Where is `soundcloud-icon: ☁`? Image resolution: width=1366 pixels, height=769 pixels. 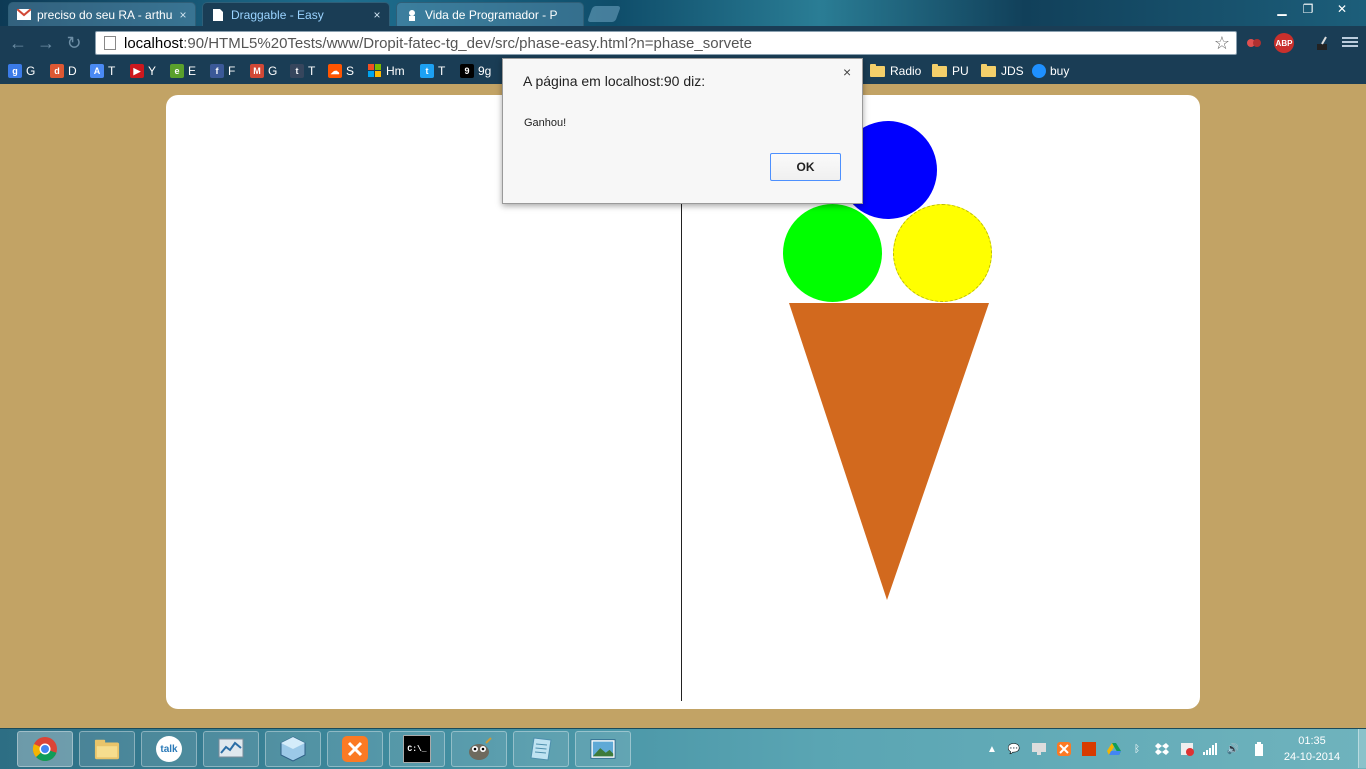
soundcloud-icon: ☁ is located at coordinates (335, 71).